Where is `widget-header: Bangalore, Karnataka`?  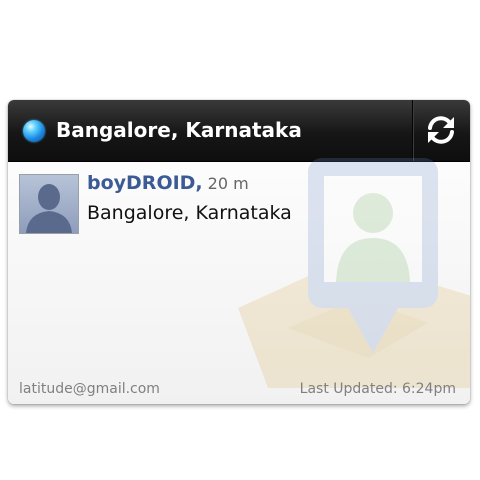 widget-header: Bangalore, Karnataka is located at coordinates (239, 131).